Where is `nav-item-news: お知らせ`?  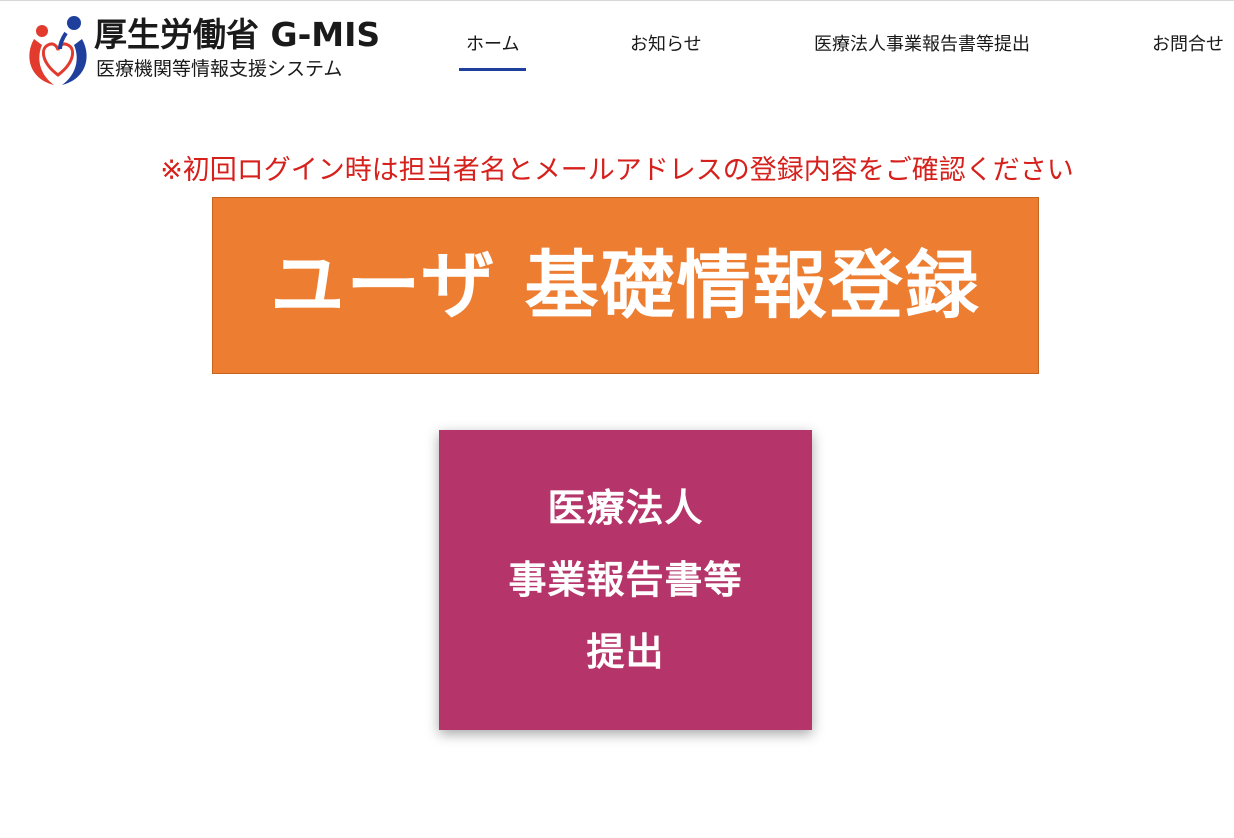
nav-item-news: お知らせ is located at coordinates (666, 45).